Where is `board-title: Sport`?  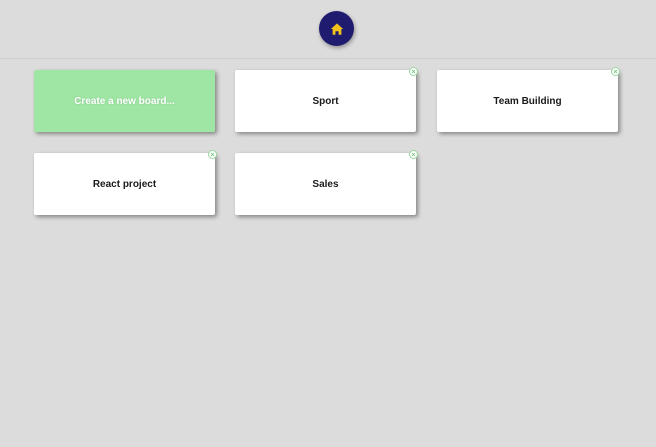
board-title: Sport is located at coordinates (325, 101).